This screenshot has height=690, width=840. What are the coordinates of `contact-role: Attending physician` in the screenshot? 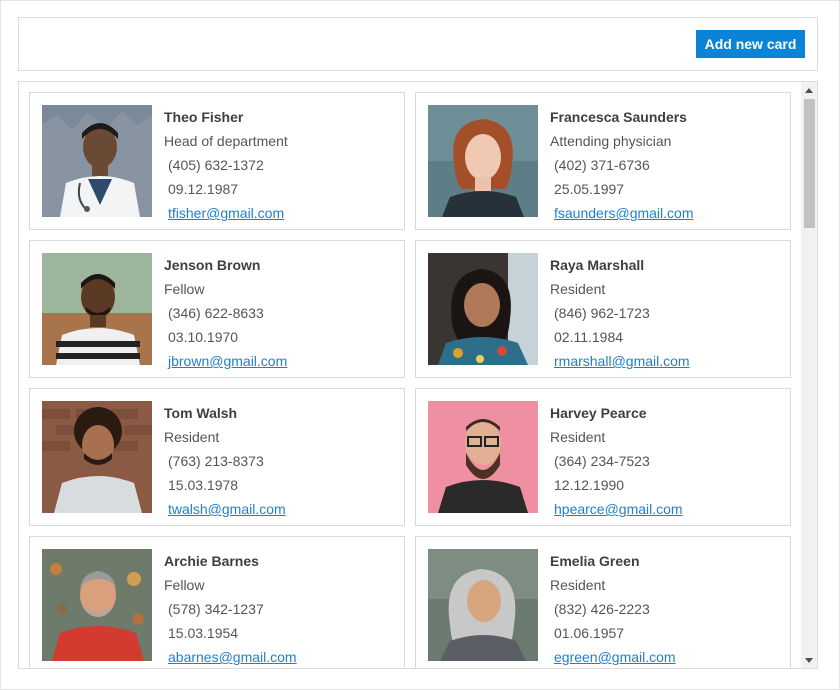 It's located at (611, 141).